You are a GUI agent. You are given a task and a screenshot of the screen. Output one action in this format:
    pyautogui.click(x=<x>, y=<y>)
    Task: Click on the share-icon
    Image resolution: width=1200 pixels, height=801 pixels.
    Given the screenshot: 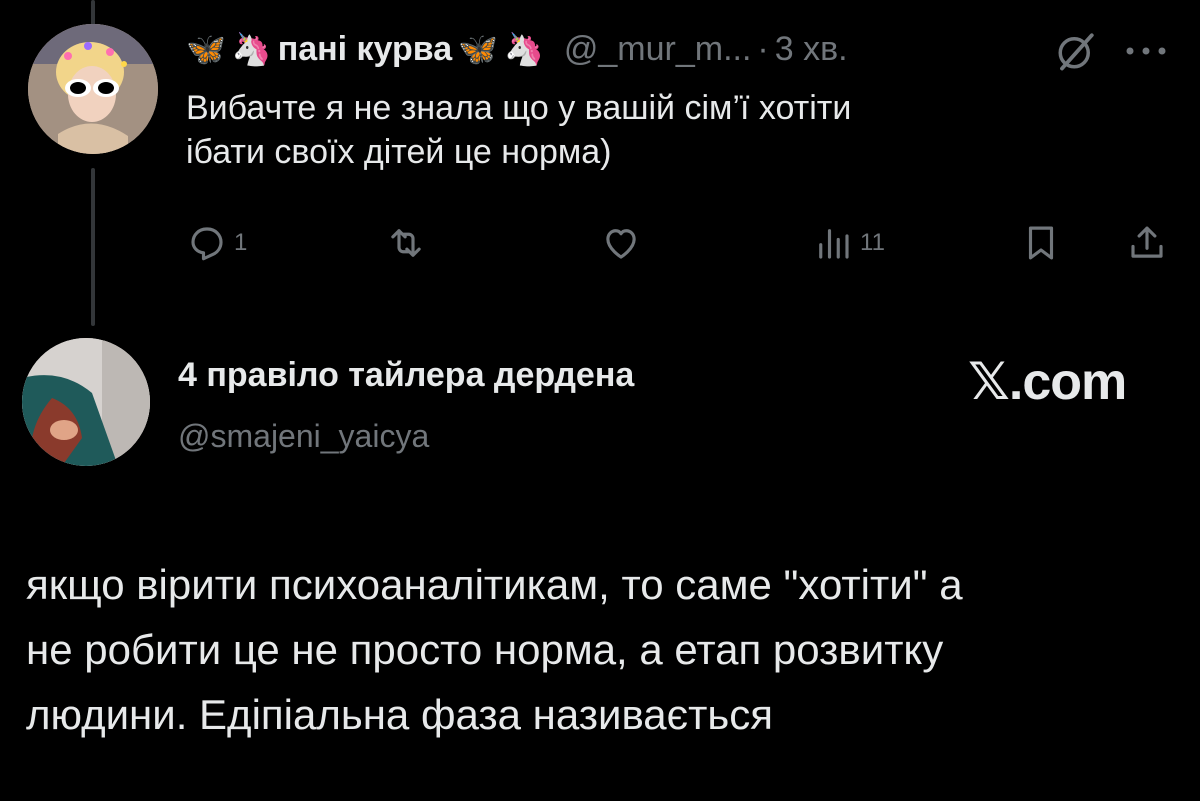 What is the action you would take?
    pyautogui.click(x=1147, y=242)
    